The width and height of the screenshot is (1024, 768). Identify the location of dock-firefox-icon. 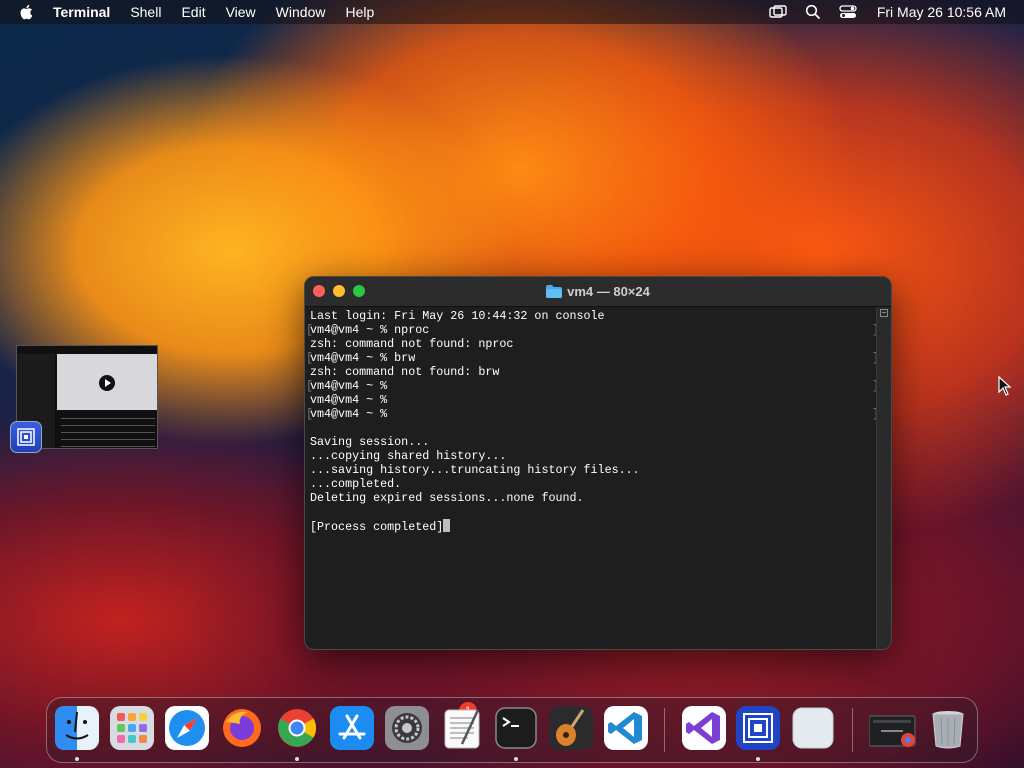
(242, 728).